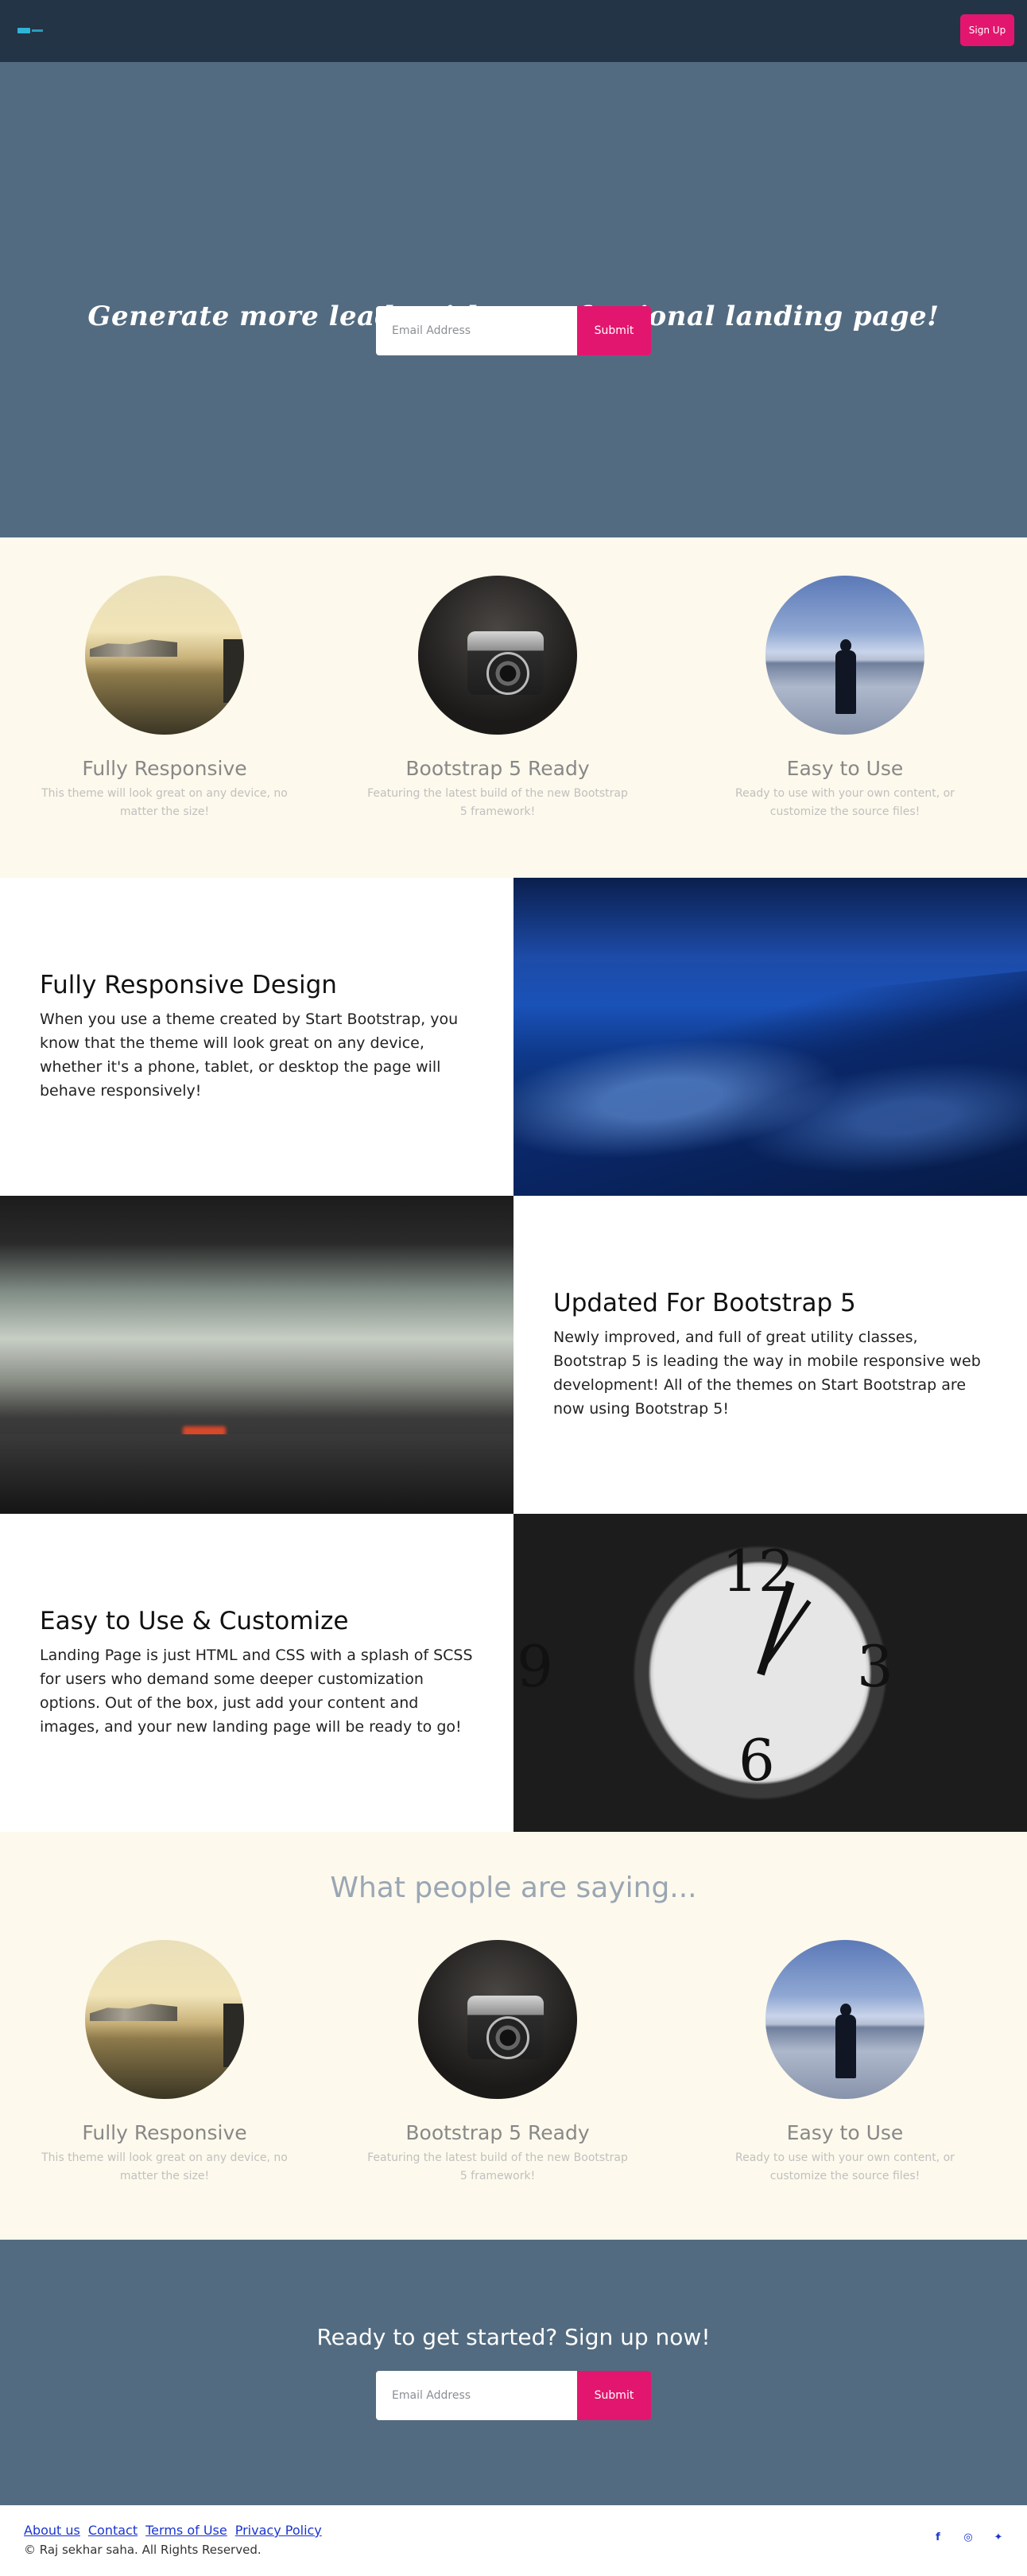 The width and height of the screenshot is (1027, 2576). Describe the element at coordinates (770, 1673) in the screenshot. I see `clock-photo: 12 3 6 9` at that location.